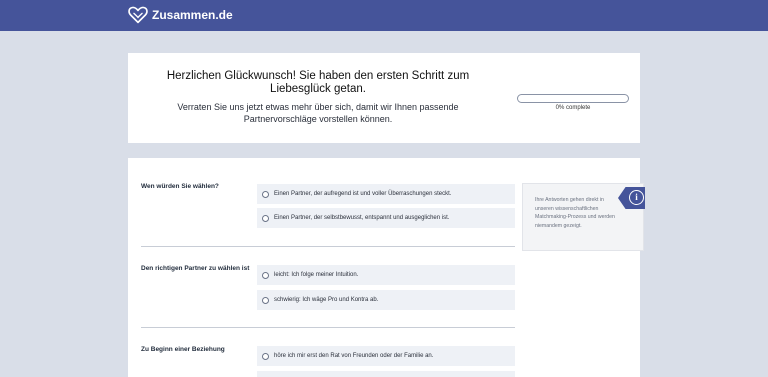  I want to click on progress-label: 0% complete, so click(573, 108).